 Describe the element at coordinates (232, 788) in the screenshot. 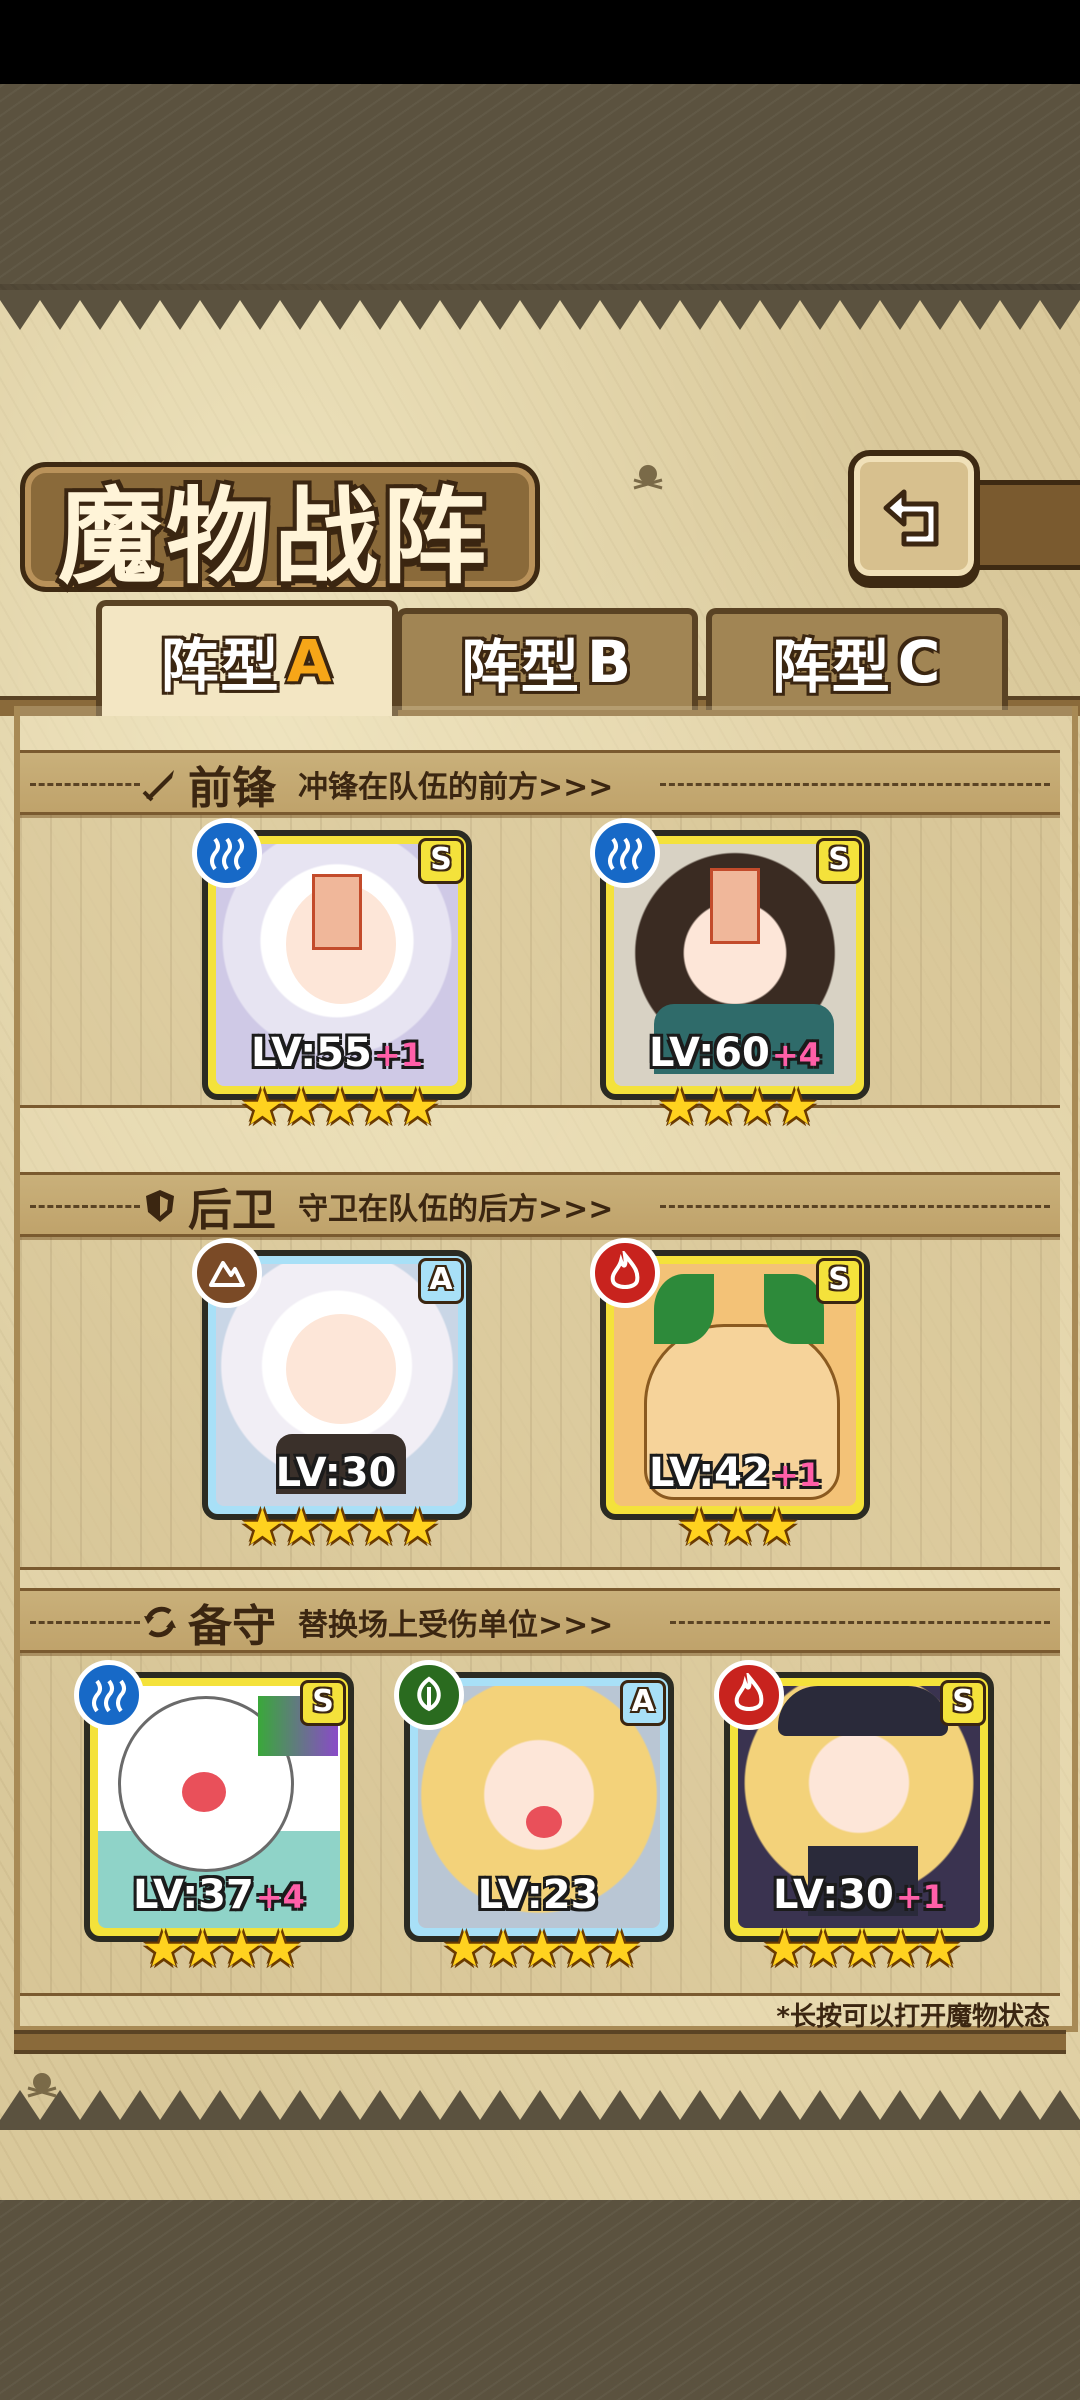

I see `section-name: 前锋` at that location.